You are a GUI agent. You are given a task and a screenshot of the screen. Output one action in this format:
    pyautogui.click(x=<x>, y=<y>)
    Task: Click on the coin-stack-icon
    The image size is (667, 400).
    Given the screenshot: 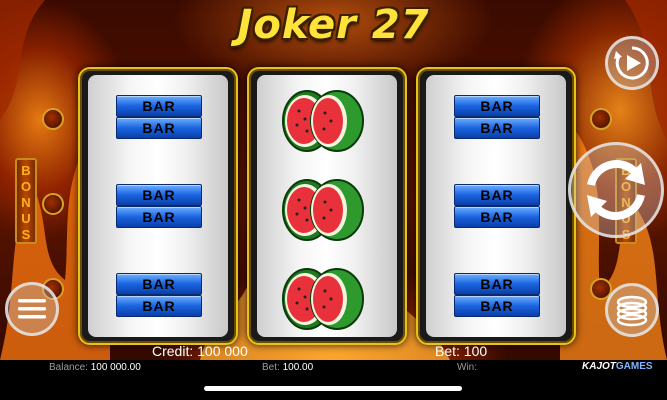 What is the action you would take?
    pyautogui.click(x=632, y=311)
    